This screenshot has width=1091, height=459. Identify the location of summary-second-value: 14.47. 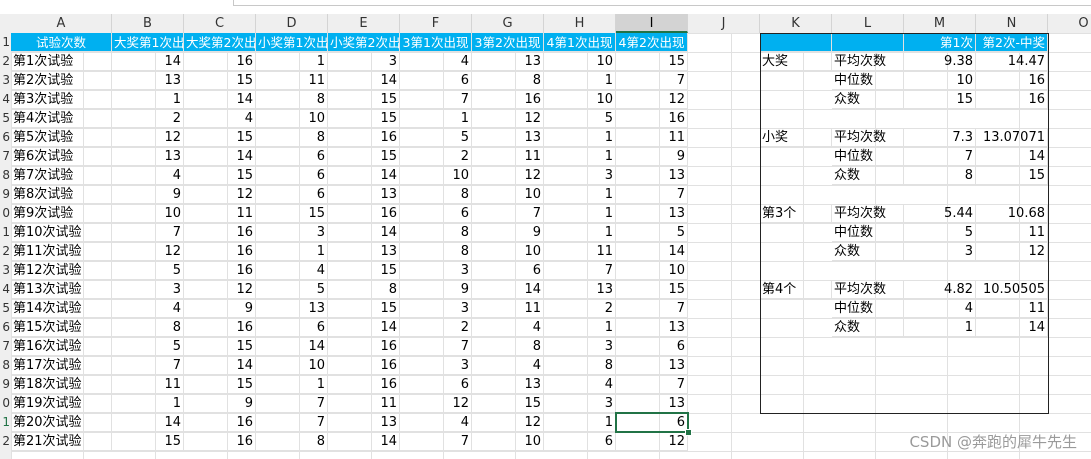
(1012, 61).